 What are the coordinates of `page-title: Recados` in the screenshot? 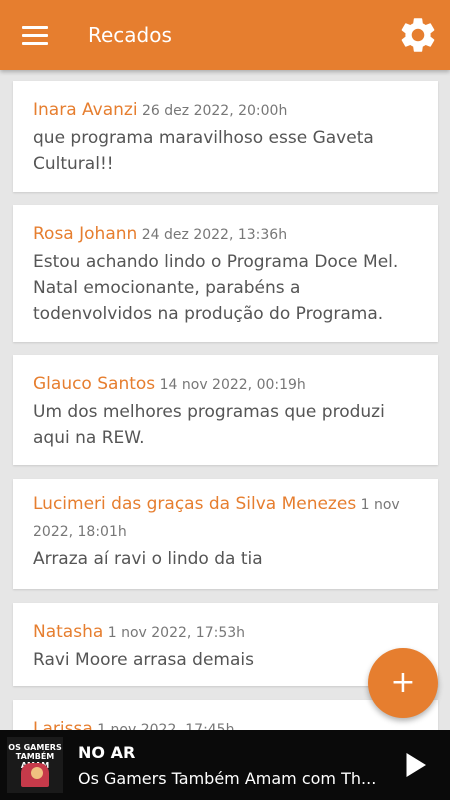 It's located at (130, 35).